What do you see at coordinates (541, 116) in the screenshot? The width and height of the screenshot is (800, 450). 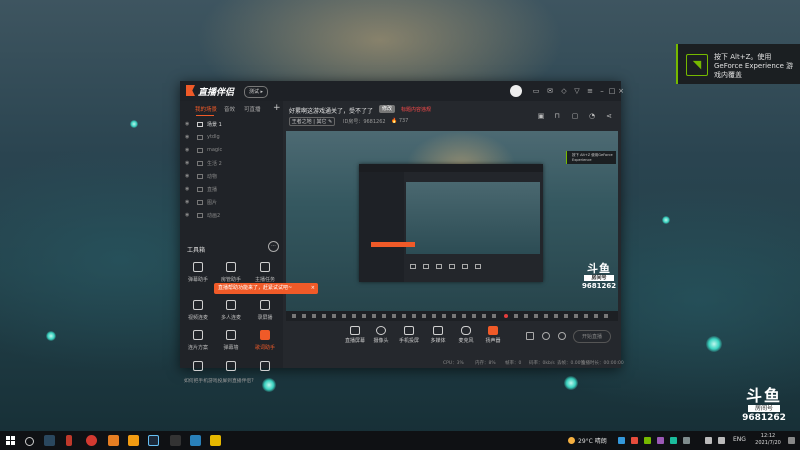 I see `gift-box-icon: ▣` at bounding box center [541, 116].